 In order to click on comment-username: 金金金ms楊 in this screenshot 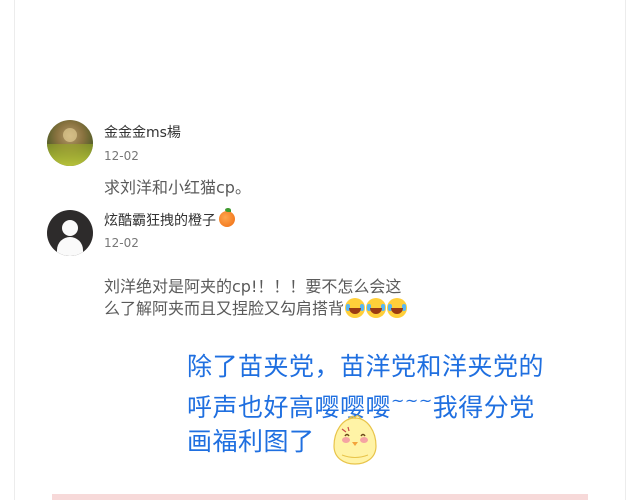, I will do `click(142, 132)`.